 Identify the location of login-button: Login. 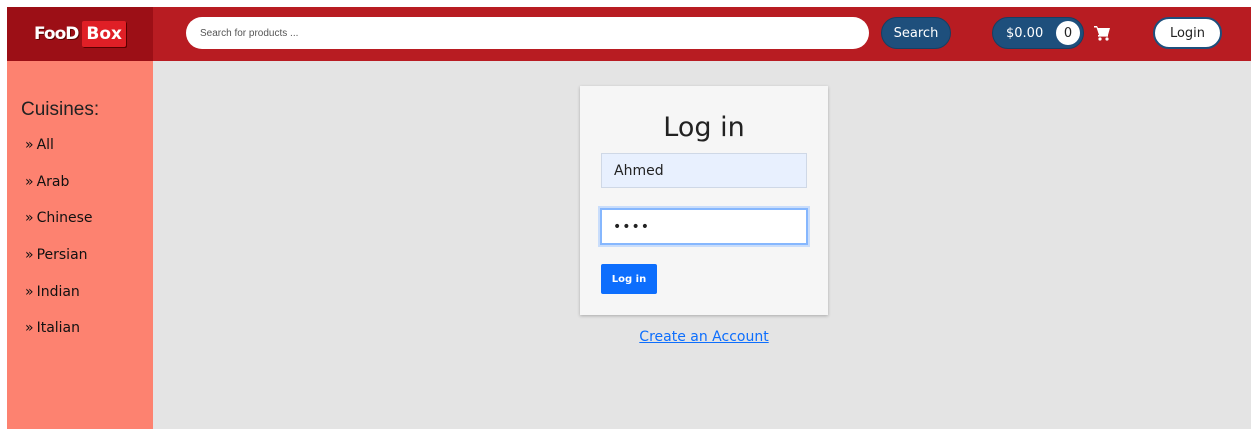
(1187, 33).